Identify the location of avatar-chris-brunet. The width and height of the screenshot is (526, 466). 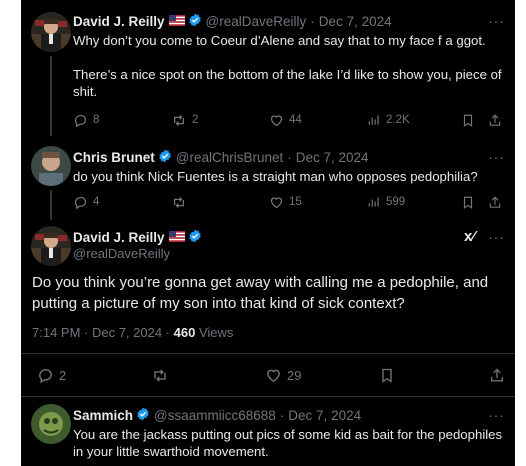
(51, 166).